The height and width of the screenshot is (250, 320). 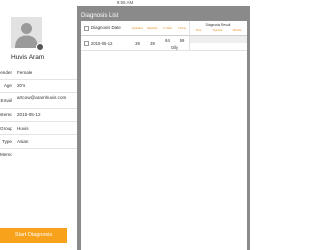 I want to click on user-name: Huvis Aram, so click(x=28, y=57).